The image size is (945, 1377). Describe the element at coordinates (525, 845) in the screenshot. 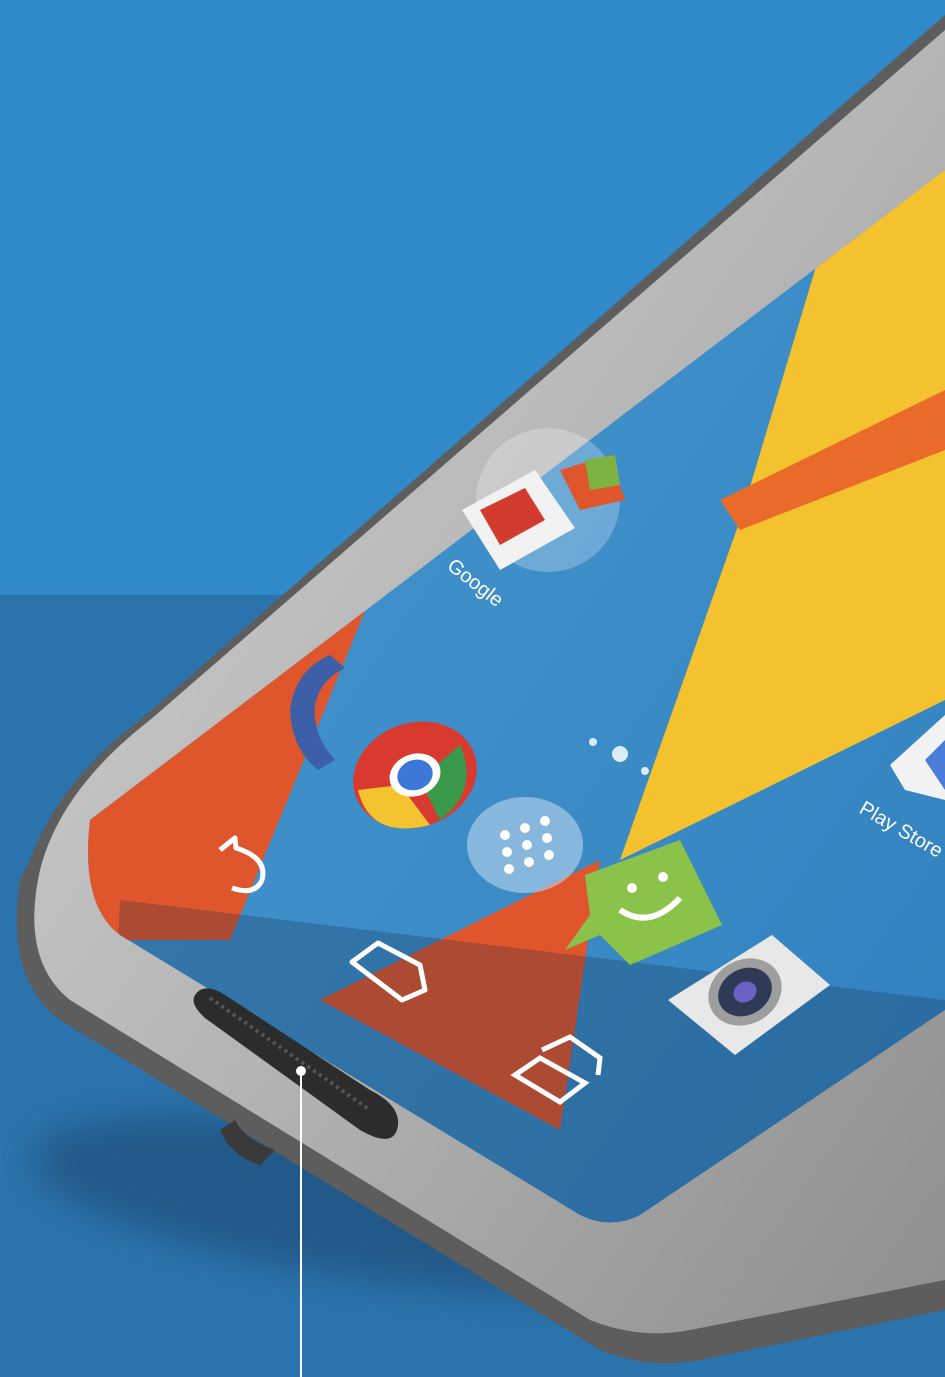

I see `app-drawer-icon` at that location.